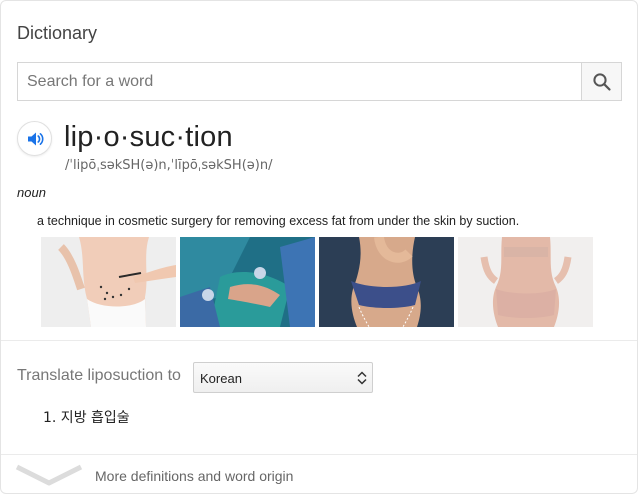  I want to click on select-arrows-icon, so click(362, 378).